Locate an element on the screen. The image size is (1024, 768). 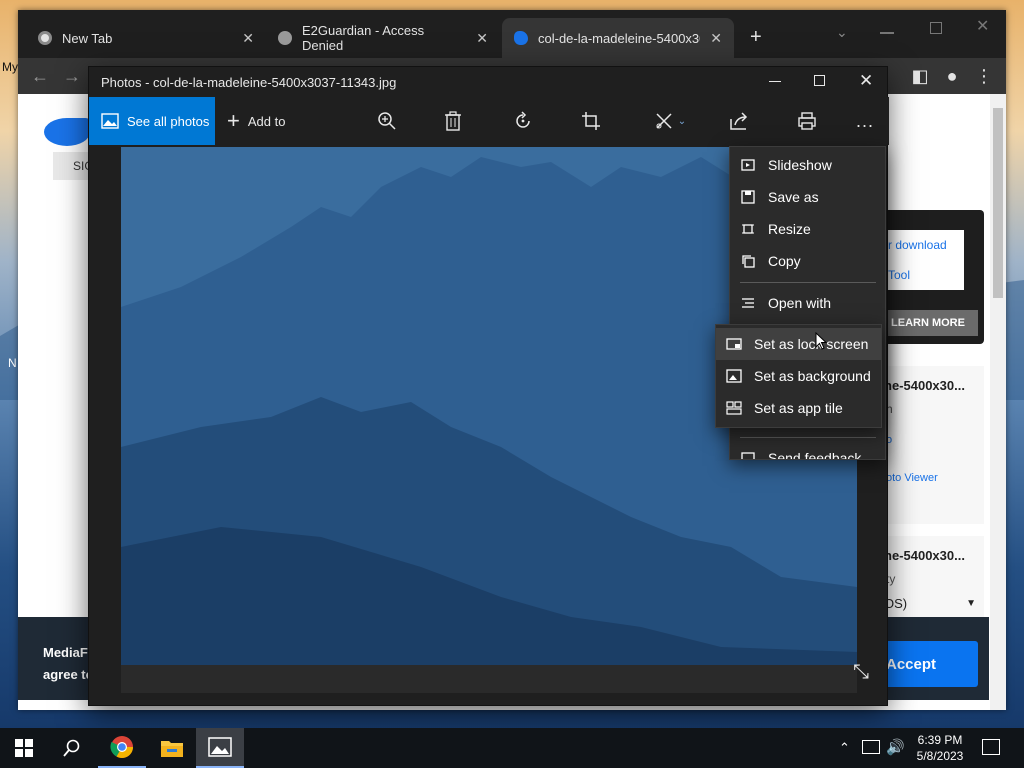
share-button is located at coordinates (739, 121).